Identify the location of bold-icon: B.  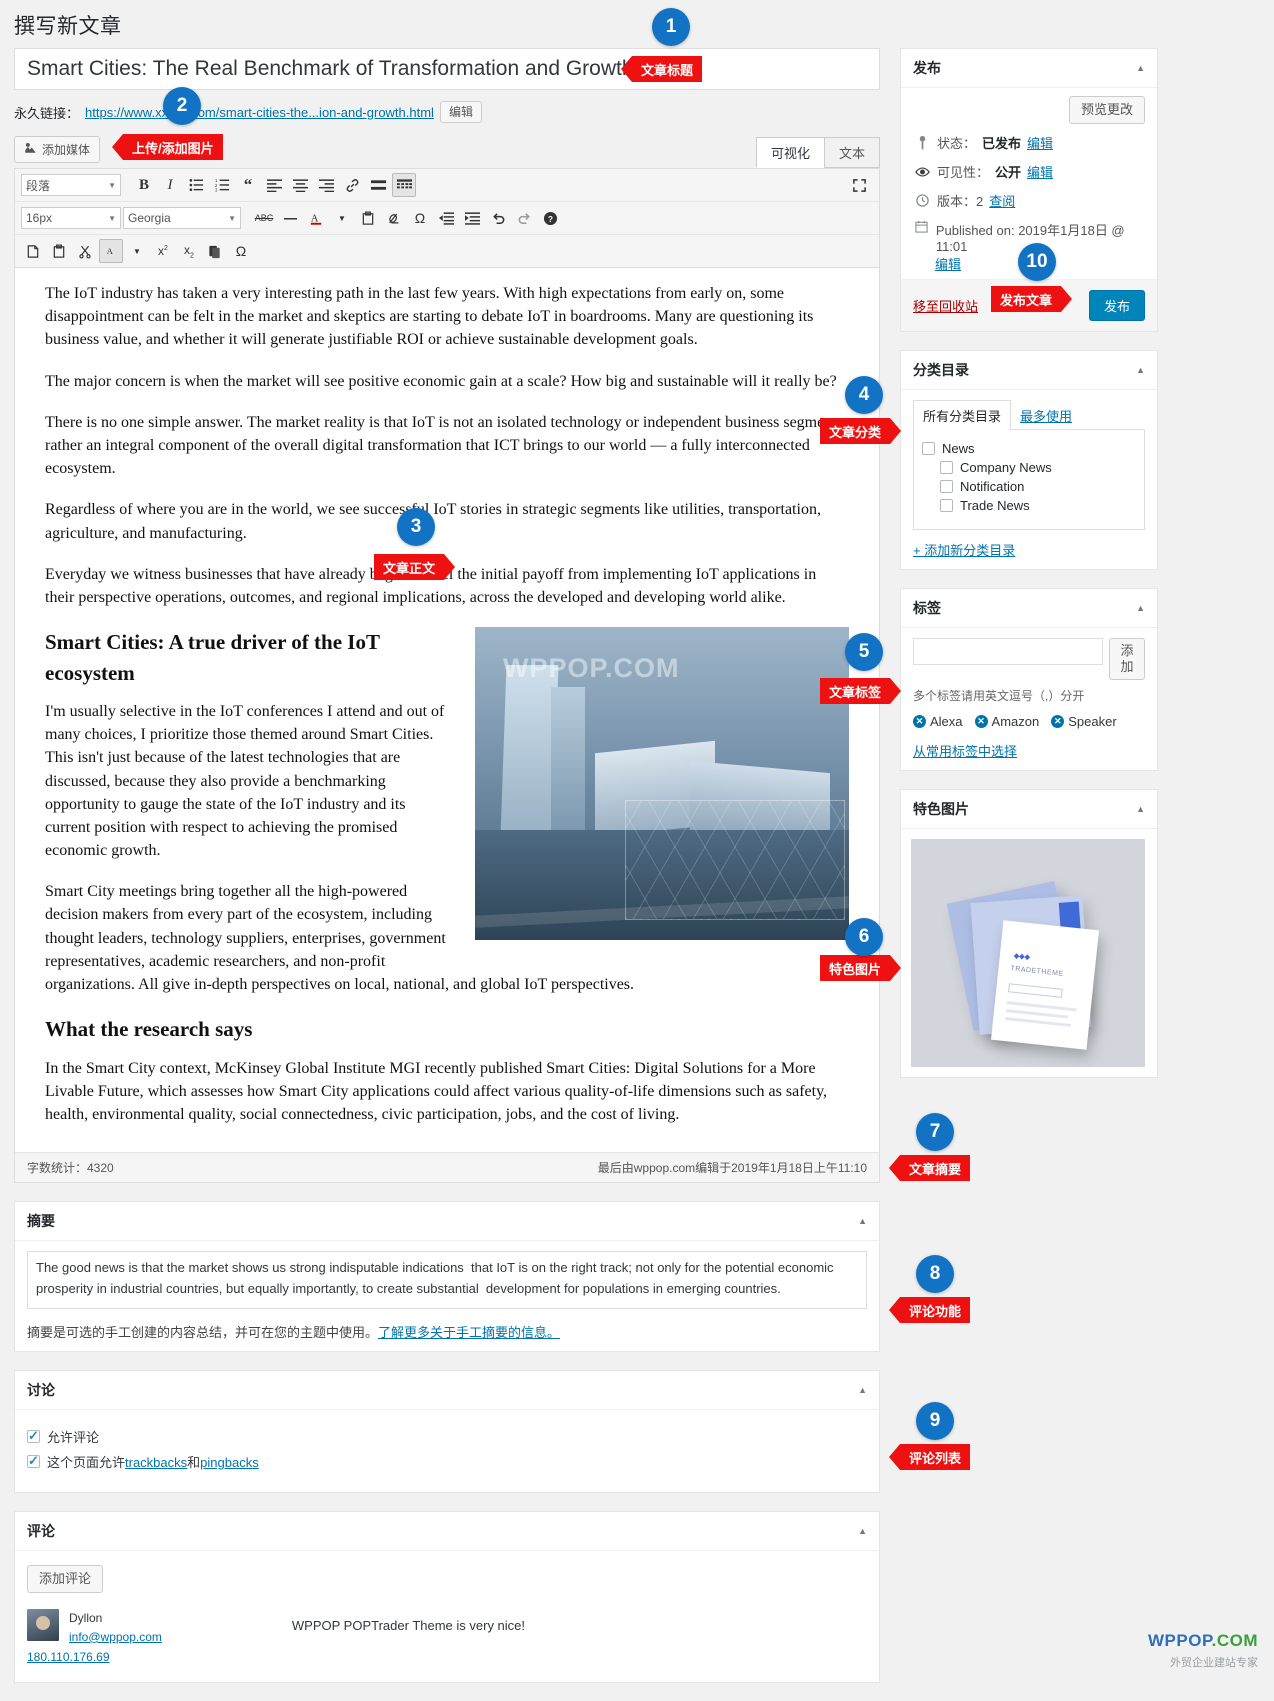
(144, 185).